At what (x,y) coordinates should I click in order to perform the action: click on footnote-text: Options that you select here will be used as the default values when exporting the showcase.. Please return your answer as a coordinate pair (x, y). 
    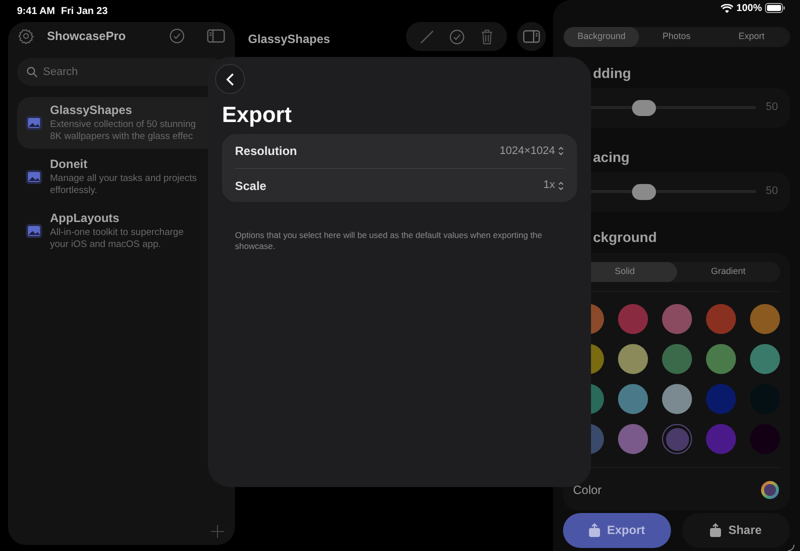
    Looking at the image, I should click on (389, 241).